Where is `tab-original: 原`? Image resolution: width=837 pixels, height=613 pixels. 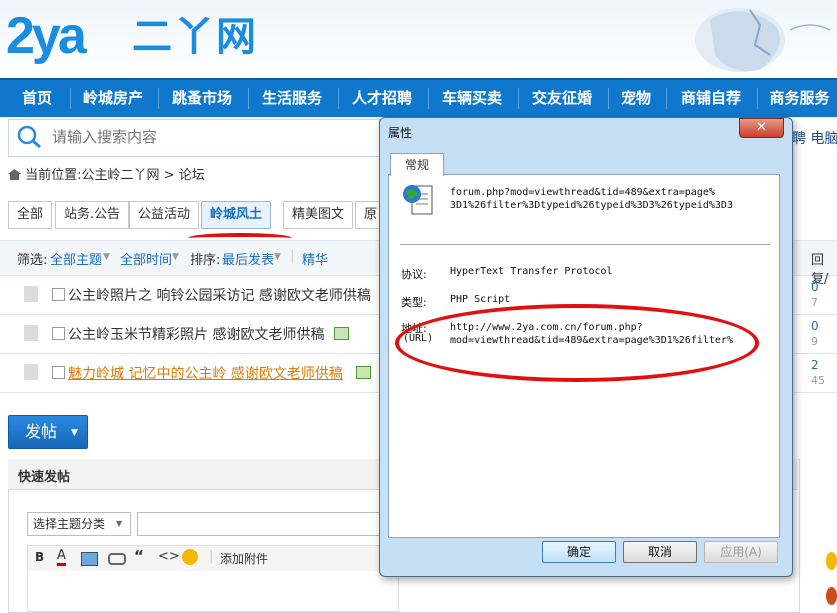 tab-original: 原 is located at coordinates (368, 215).